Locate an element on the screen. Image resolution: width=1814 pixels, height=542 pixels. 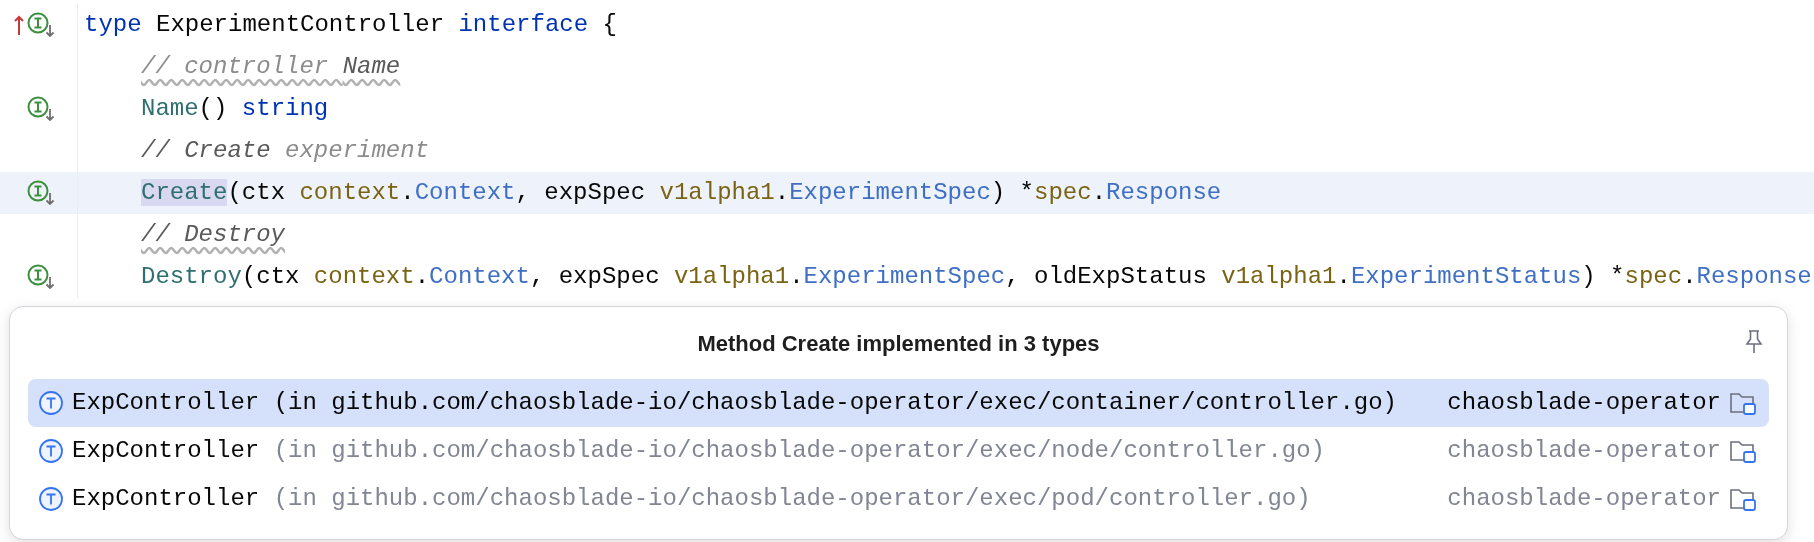
popup-title: Method Create implemented in 3 types is located at coordinates (898, 343).